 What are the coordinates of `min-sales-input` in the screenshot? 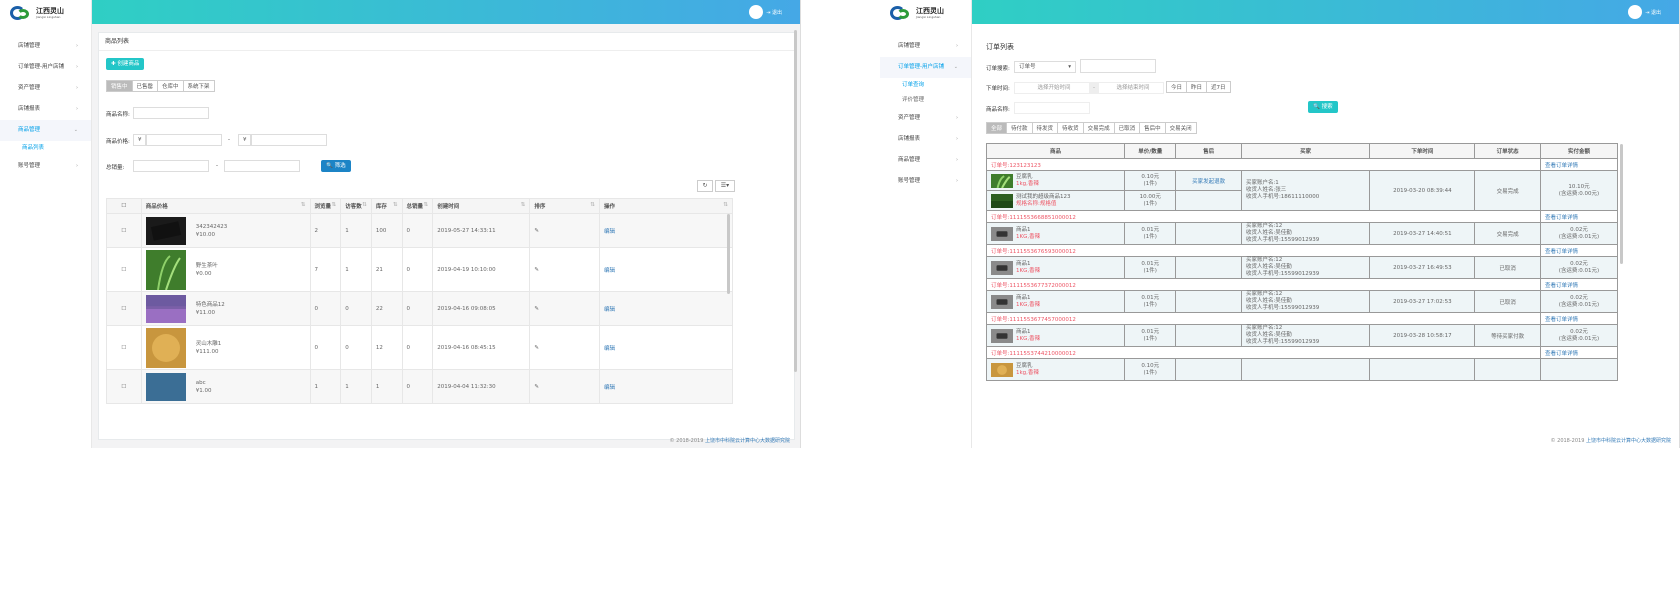 It's located at (171, 166).